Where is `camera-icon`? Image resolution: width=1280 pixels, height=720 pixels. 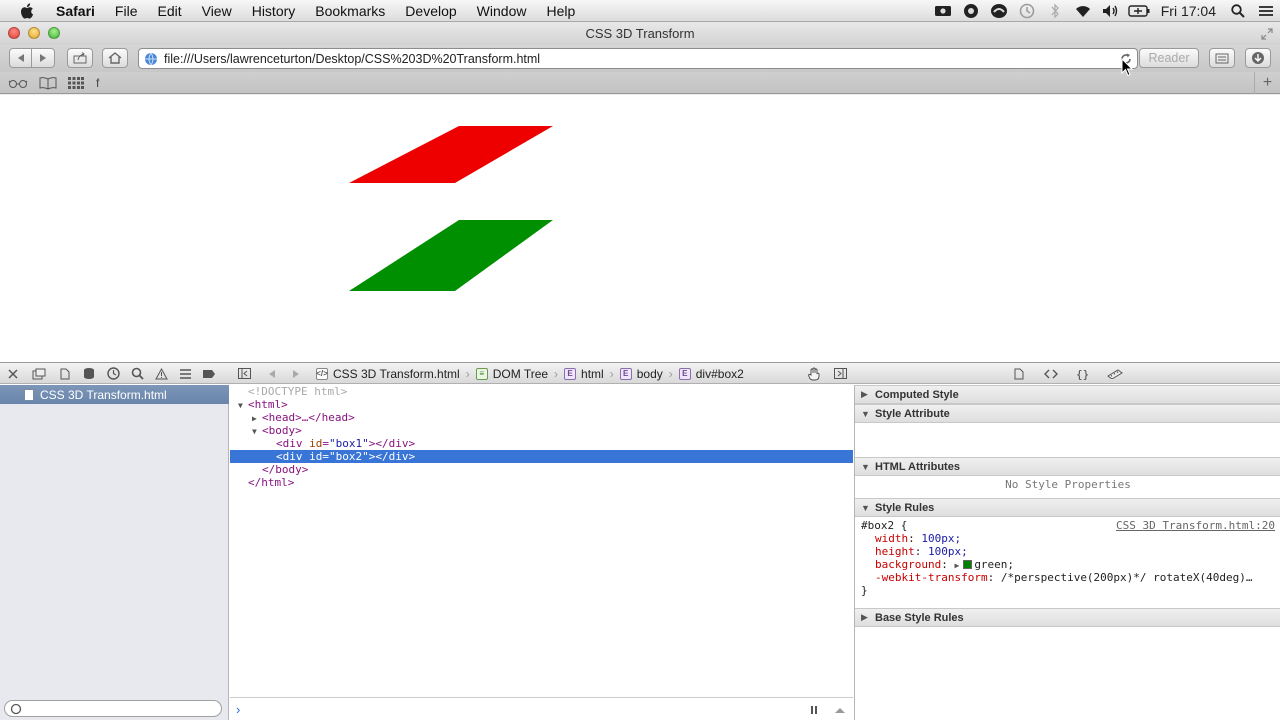 camera-icon is located at coordinates (943, 11).